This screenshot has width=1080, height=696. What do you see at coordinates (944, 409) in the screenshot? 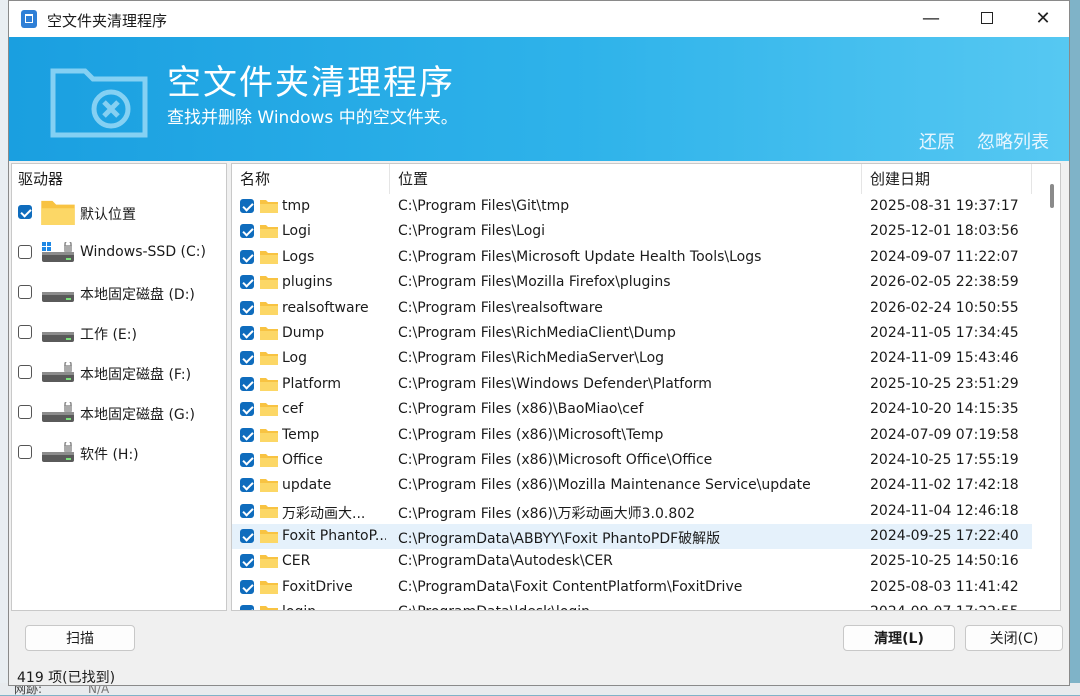
I see `folder-date: 2024-10-20 14:15:35` at bounding box center [944, 409].